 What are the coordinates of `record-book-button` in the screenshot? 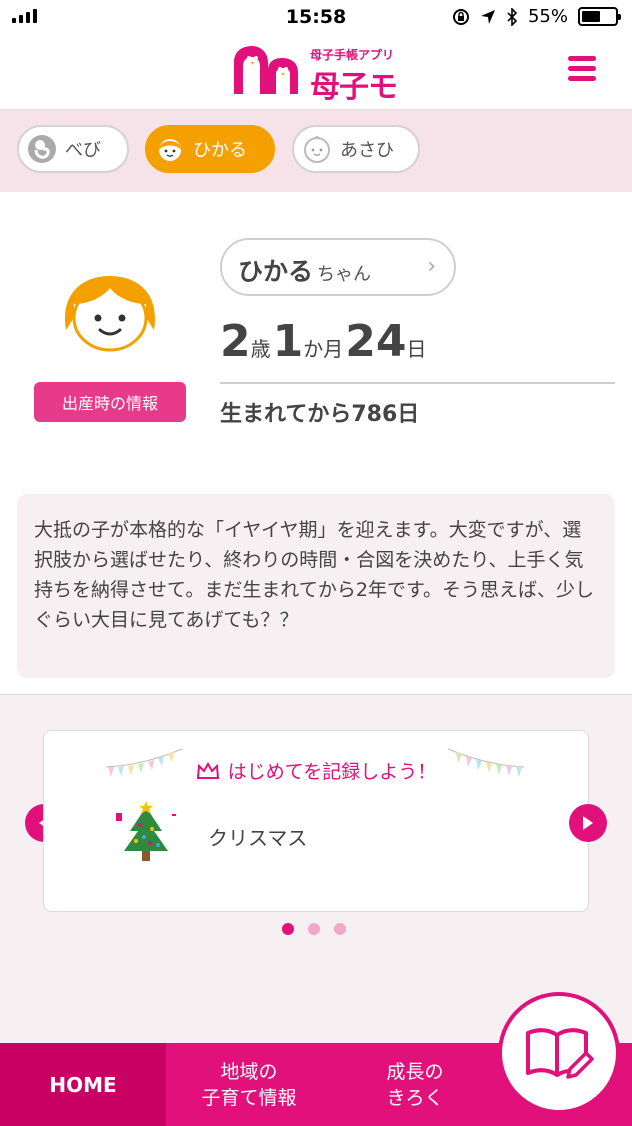 It's located at (559, 1053).